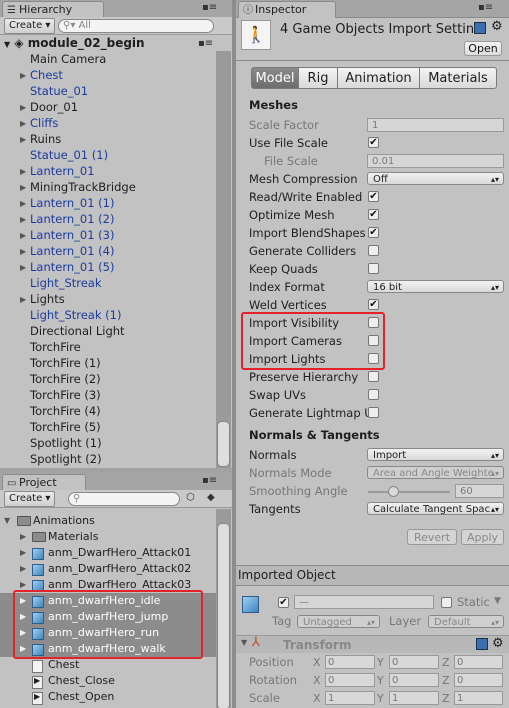  I want to click on hierarchy-item: TorchFire (1), so click(65, 363).